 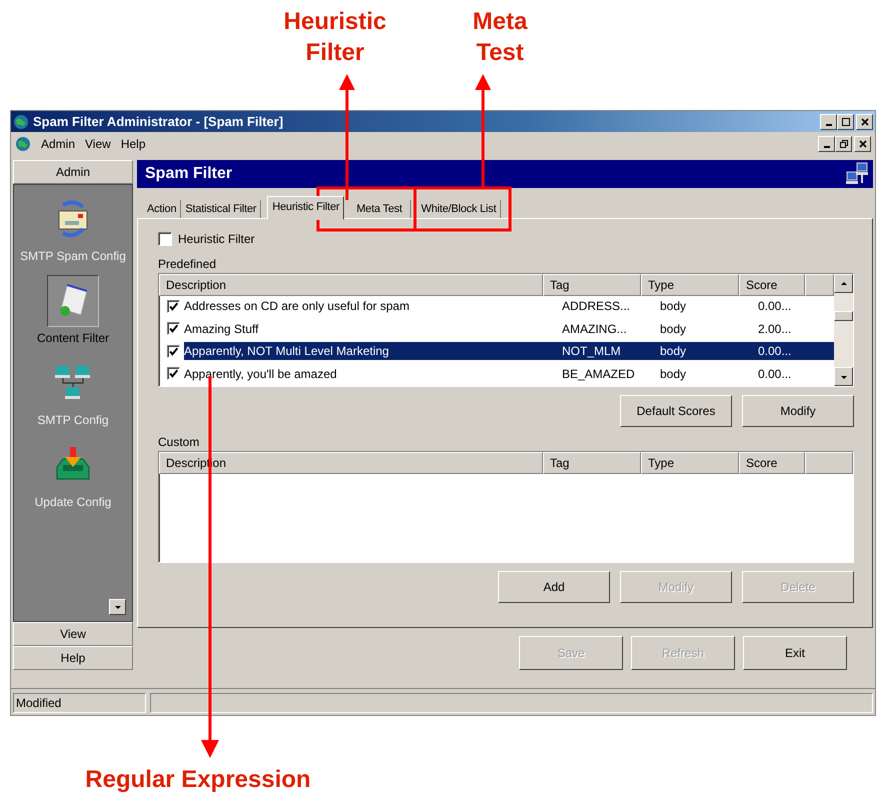 What do you see at coordinates (73, 172) in the screenshot?
I see `sidebar-header: Admin` at bounding box center [73, 172].